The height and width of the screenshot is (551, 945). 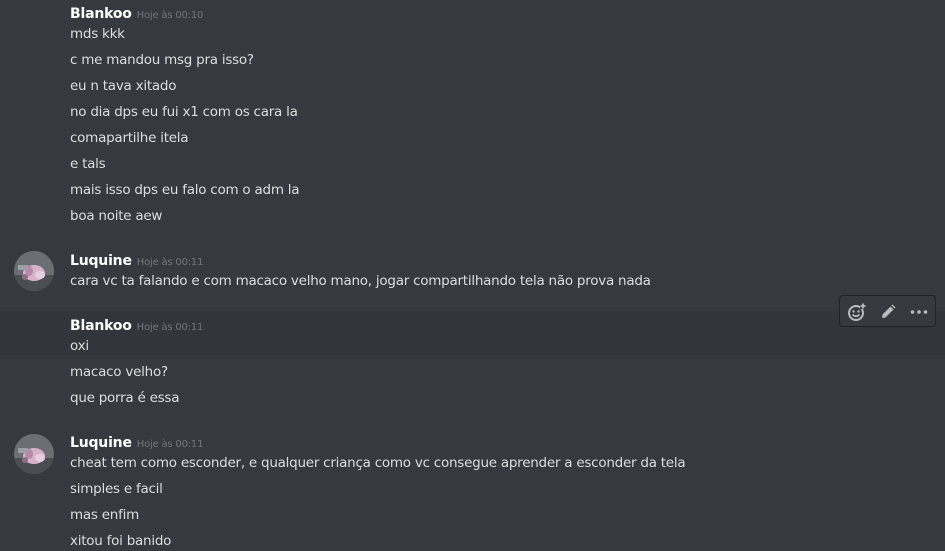 I want to click on message-line: e tals, so click(x=88, y=164).